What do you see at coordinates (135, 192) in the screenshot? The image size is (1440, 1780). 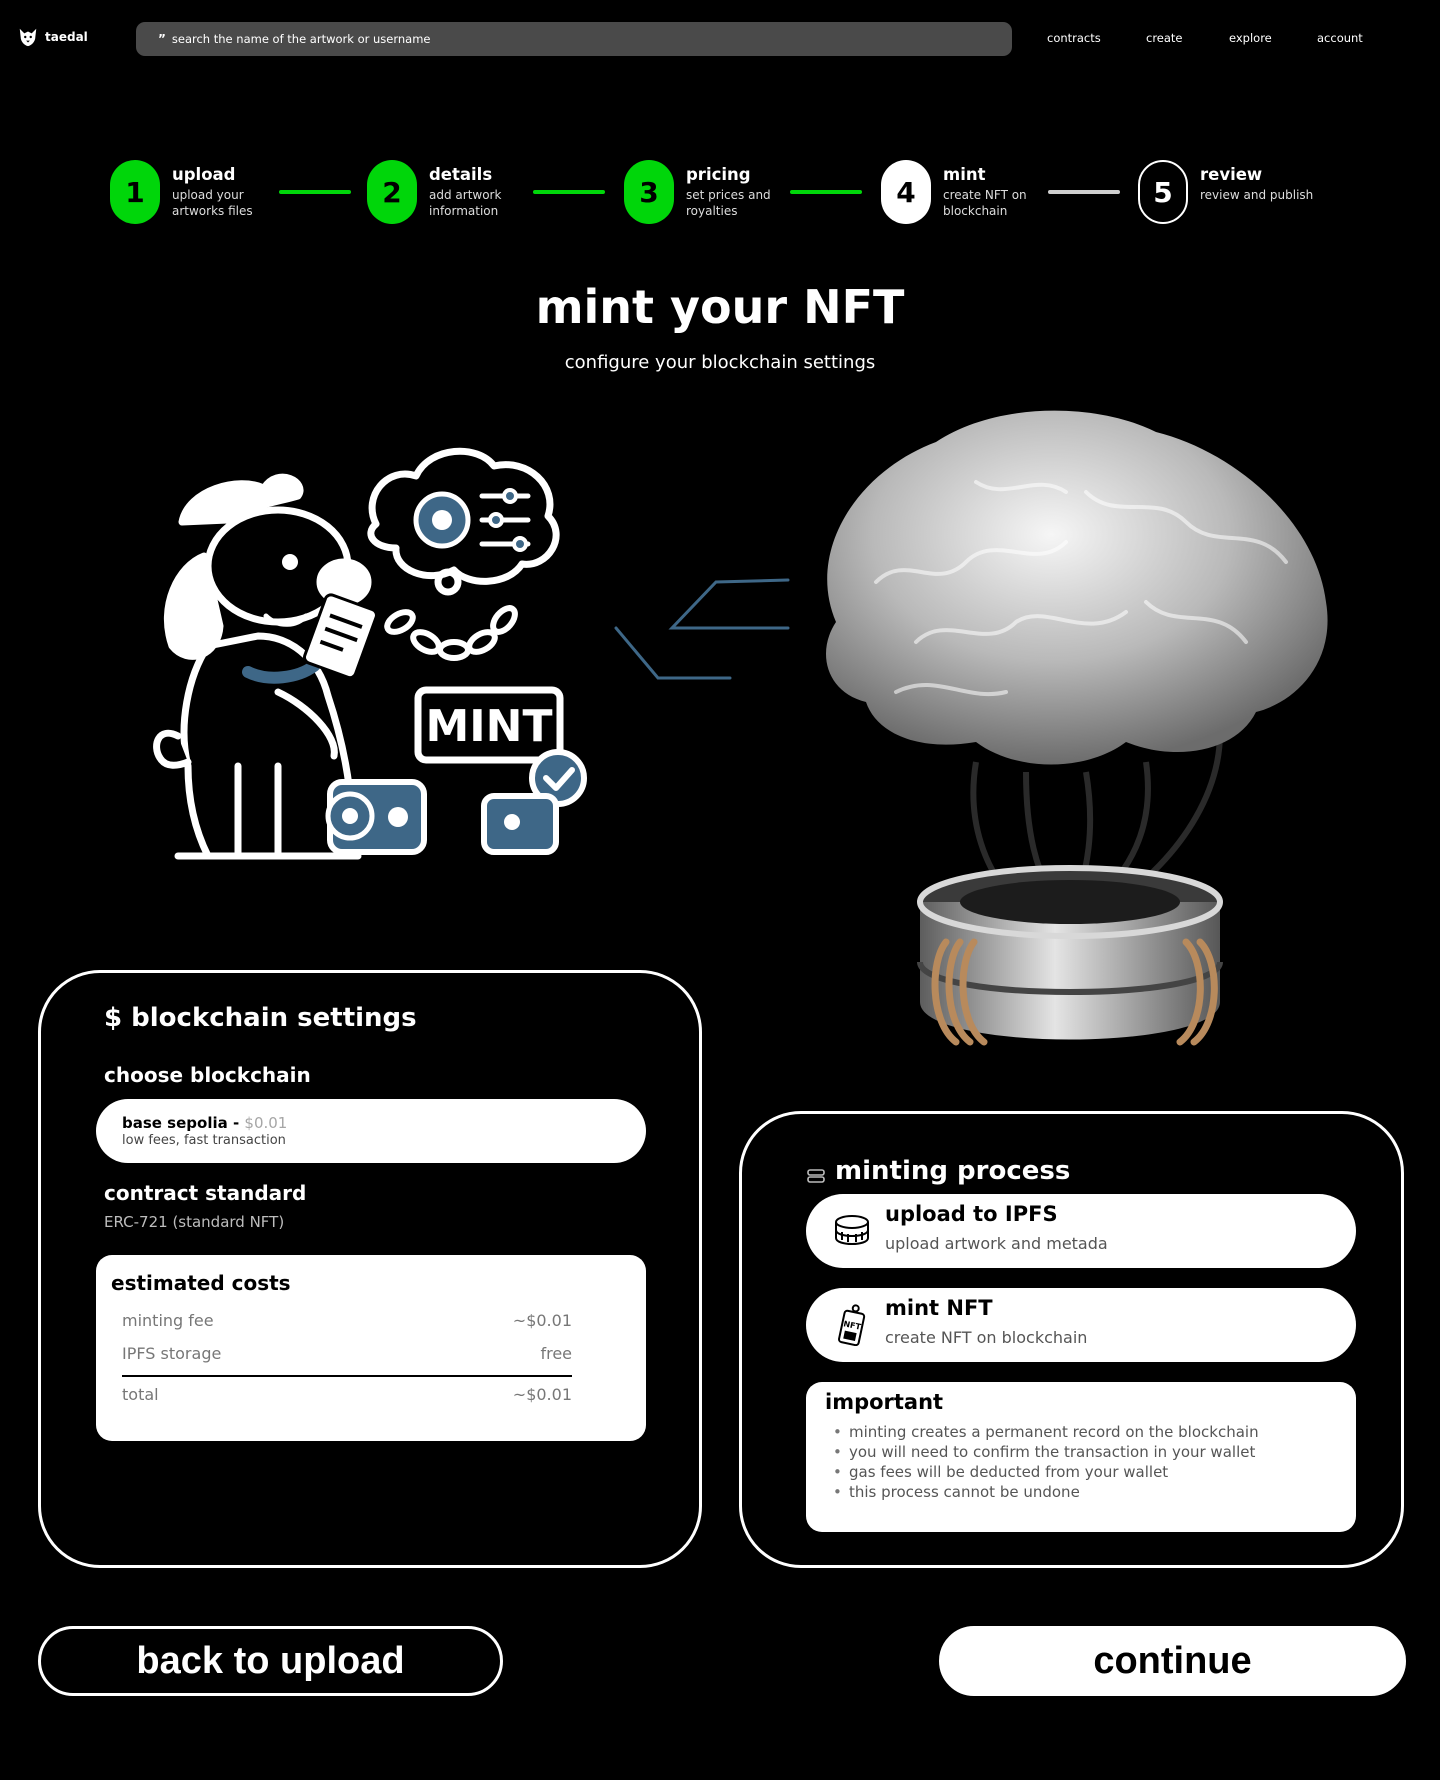 I see `step-number-1: 1` at bounding box center [135, 192].